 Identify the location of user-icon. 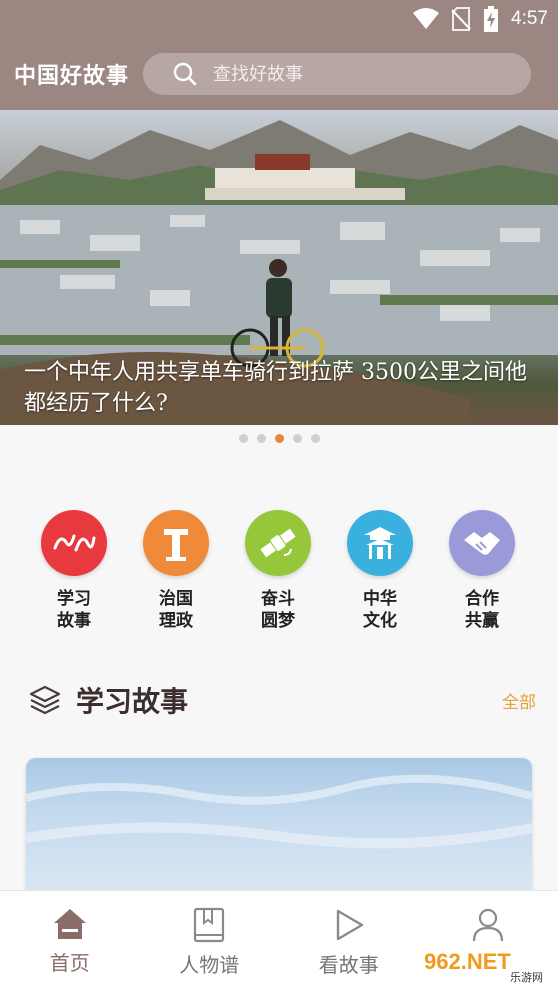
(488, 925).